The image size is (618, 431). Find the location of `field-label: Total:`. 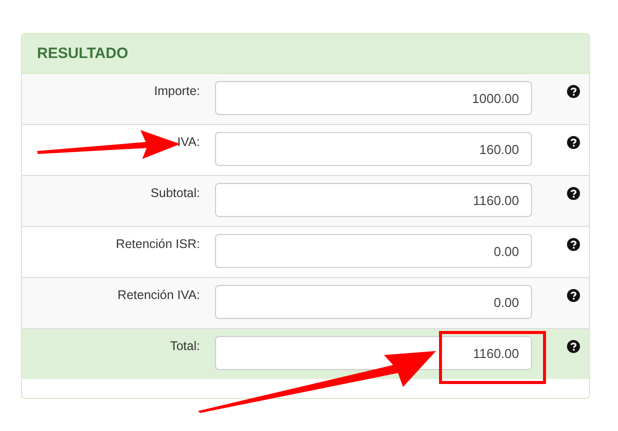

field-label: Total: is located at coordinates (185, 346).